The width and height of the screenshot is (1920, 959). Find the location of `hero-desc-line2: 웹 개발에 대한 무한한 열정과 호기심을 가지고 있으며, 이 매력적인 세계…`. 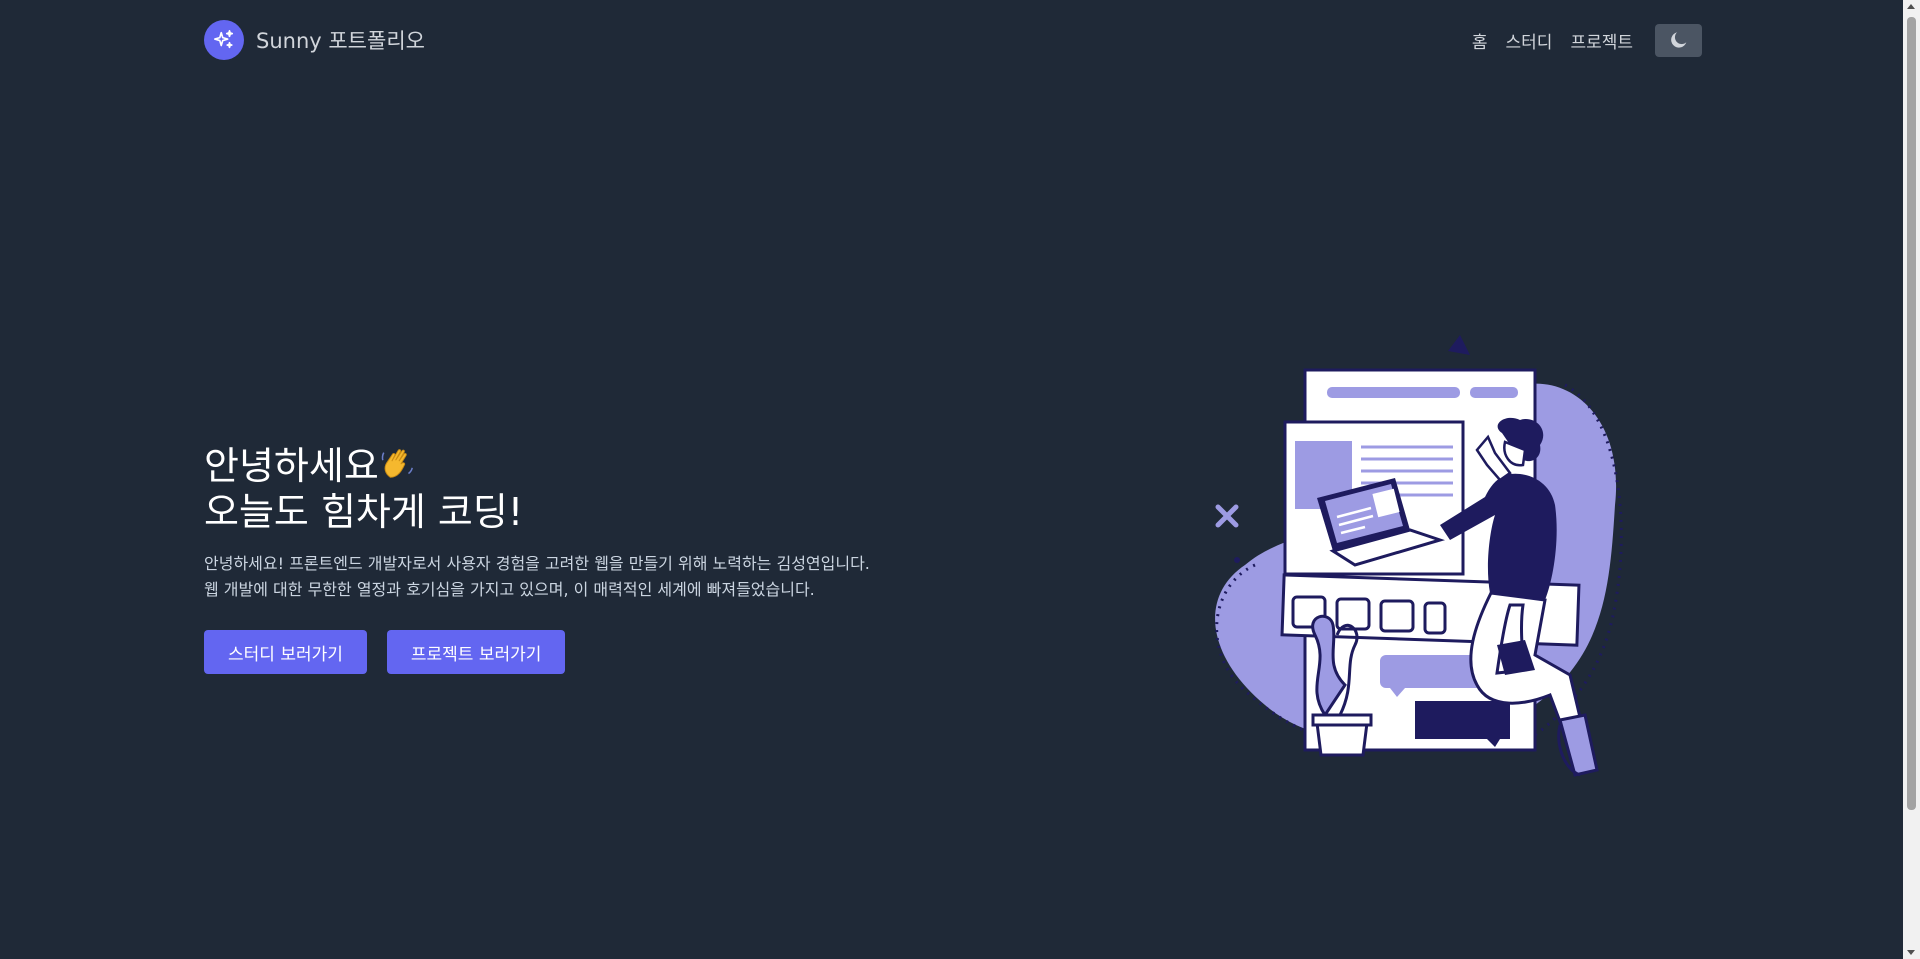

hero-desc-line2: 웹 개발에 대한 무한한 열정과 호기심을 가지고 있으며, 이 매력적인 세계… is located at coordinates (509, 589).